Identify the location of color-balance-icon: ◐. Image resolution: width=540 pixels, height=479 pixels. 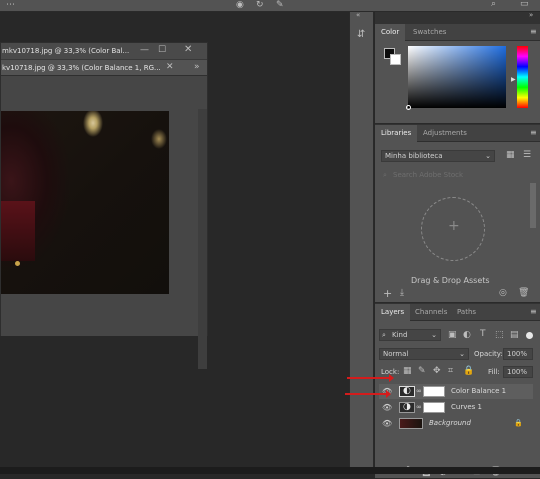
(407, 391).